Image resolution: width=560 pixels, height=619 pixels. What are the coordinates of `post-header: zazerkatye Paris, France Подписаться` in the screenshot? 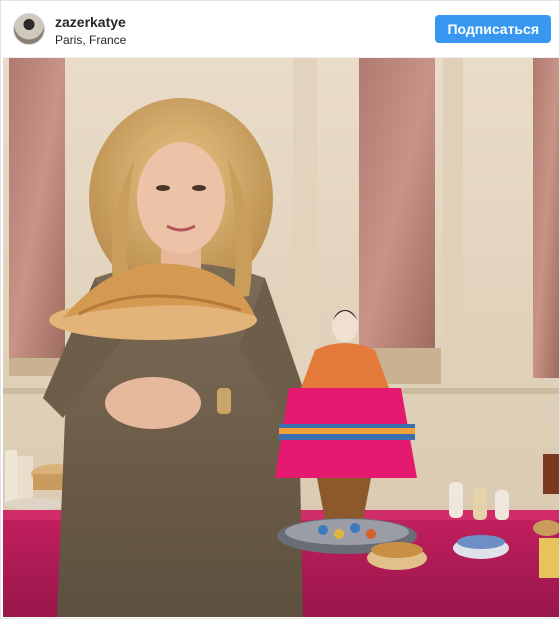 It's located at (280, 29).